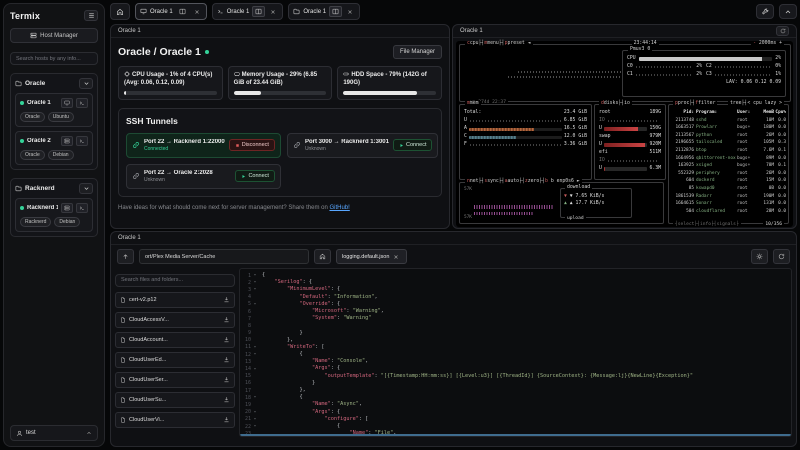  What do you see at coordinates (54, 188) in the screenshot?
I see `host-group-header: Racknerd` at bounding box center [54, 188].